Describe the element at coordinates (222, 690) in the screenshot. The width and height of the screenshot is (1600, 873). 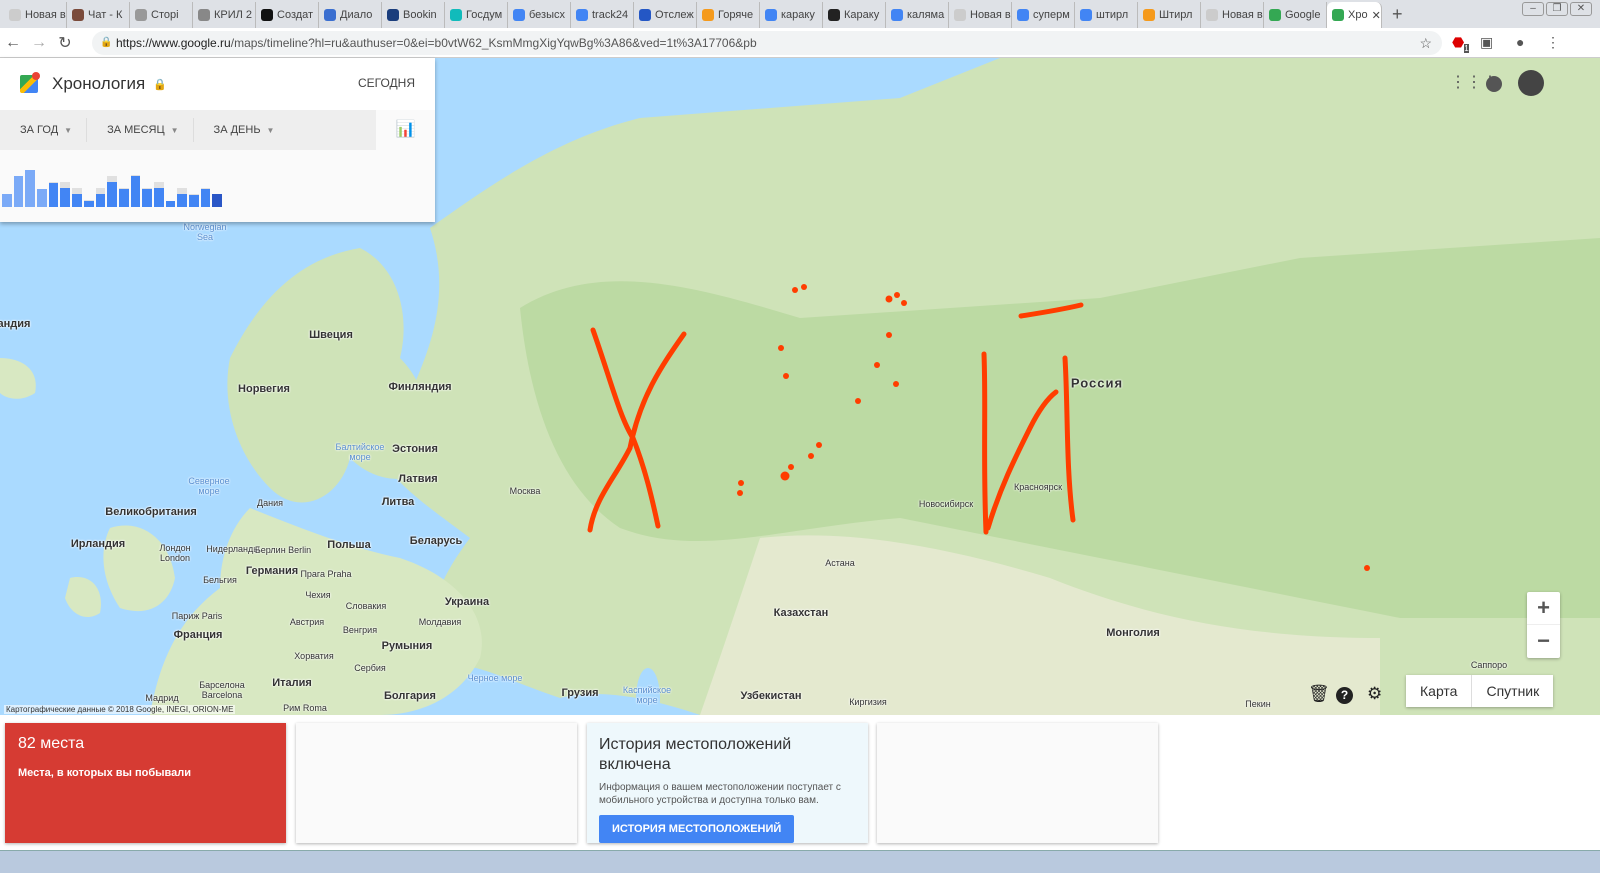
I see `map-label-barcelona: Барселона Barcelona` at that location.